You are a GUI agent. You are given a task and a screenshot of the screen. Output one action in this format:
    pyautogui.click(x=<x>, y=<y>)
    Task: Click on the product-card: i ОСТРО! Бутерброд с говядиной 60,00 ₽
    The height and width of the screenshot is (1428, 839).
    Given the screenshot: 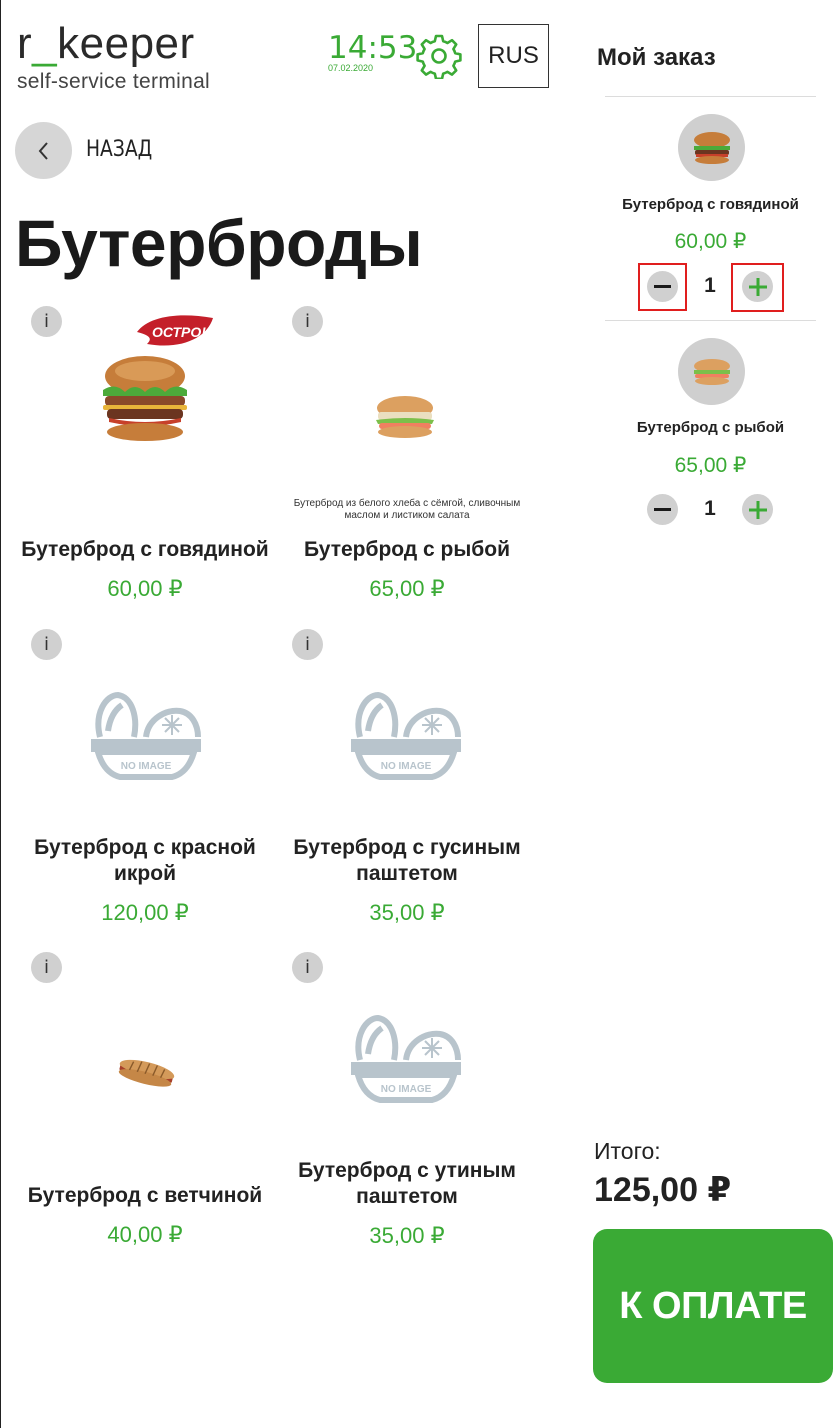 What is the action you would take?
    pyautogui.click(x=145, y=456)
    